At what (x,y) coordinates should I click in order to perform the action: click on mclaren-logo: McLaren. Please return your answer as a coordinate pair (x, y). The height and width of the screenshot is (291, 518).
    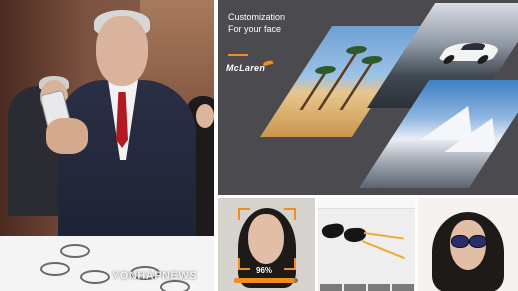
    Looking at the image, I should click on (246, 68).